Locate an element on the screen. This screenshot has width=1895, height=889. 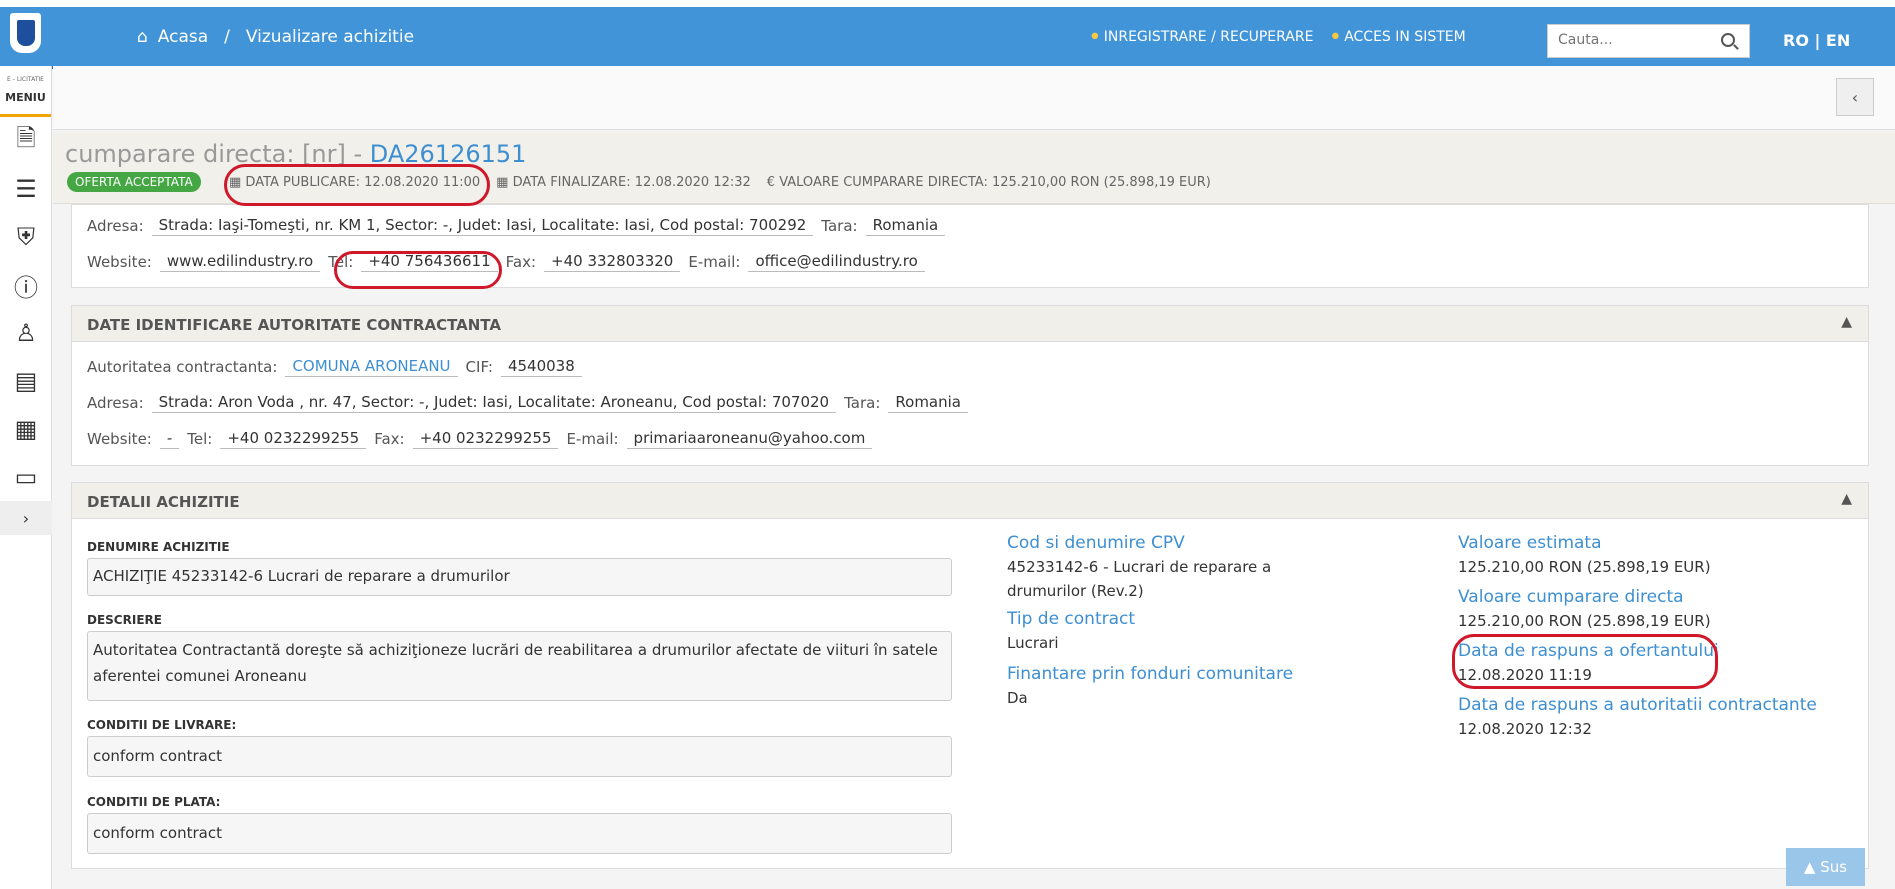
document-icon: 🗎 is located at coordinates (26, 141).